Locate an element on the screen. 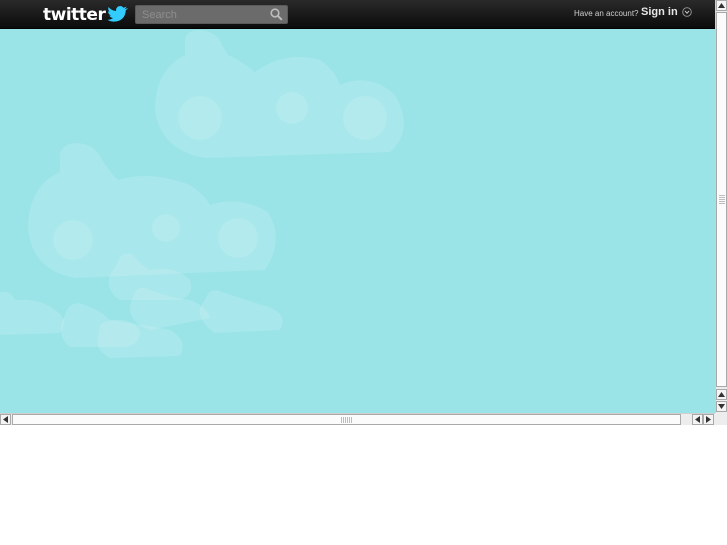 This screenshot has width=727, height=545. twitter-logo: twitter is located at coordinates (86, 15).